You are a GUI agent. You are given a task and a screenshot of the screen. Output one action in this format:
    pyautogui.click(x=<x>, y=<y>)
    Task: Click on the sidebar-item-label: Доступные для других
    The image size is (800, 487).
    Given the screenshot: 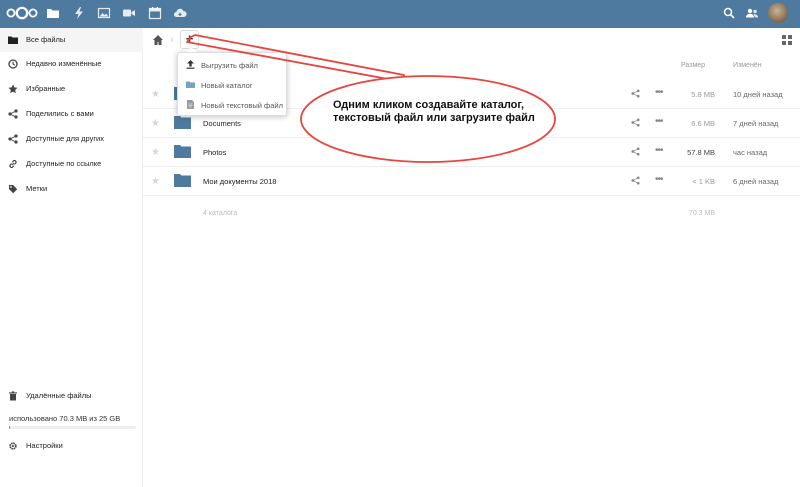 What is the action you would take?
    pyautogui.click(x=65, y=138)
    